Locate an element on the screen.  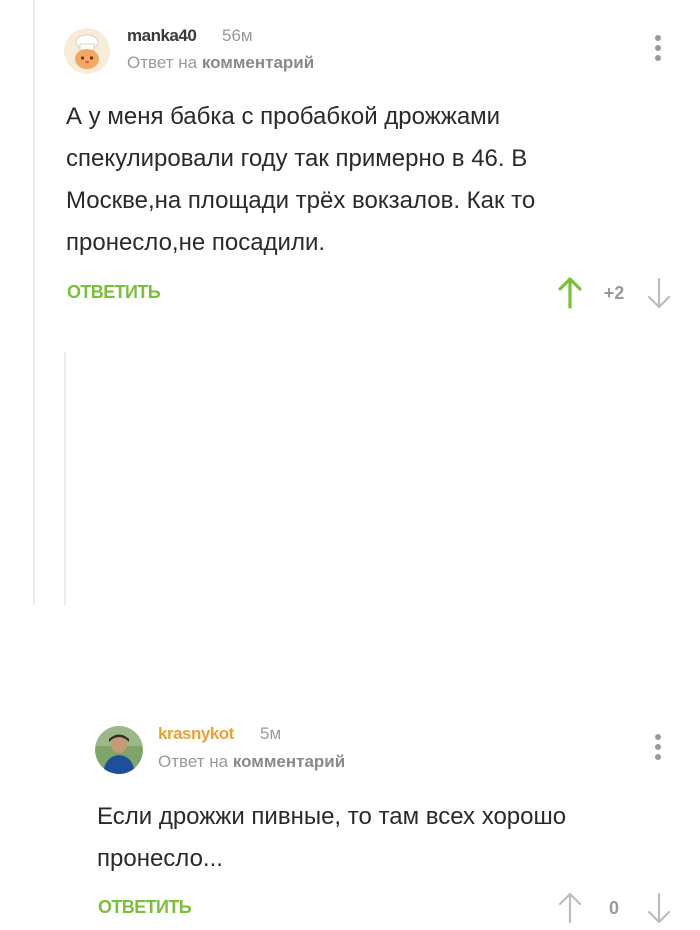
user-photo-icon is located at coordinates (119, 750).